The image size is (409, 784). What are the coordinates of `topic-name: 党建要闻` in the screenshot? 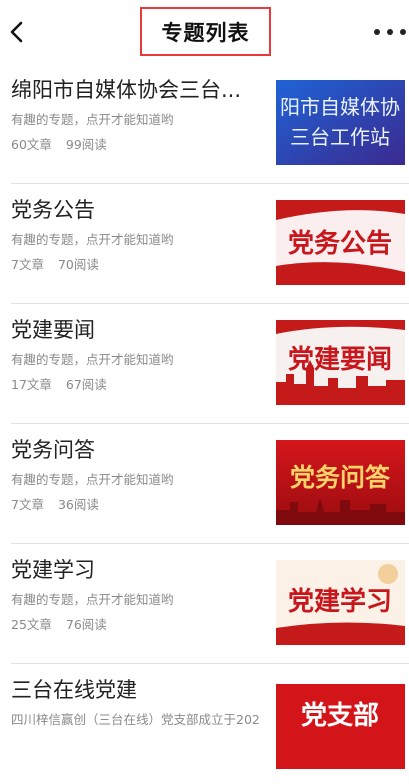 It's located at (53, 330).